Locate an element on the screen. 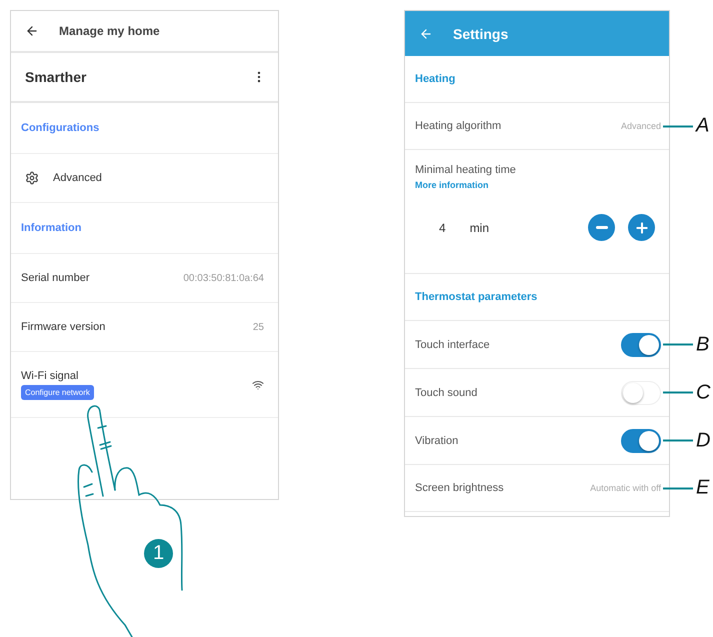  callout-letter: C is located at coordinates (703, 392).